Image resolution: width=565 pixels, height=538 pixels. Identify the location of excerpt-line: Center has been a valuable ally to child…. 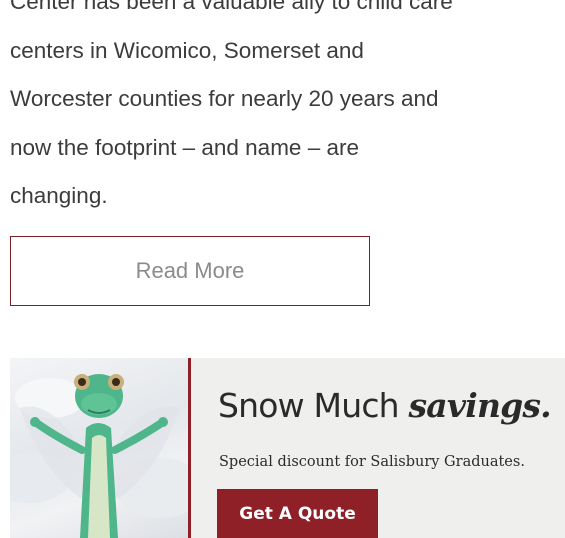
(231, 7).